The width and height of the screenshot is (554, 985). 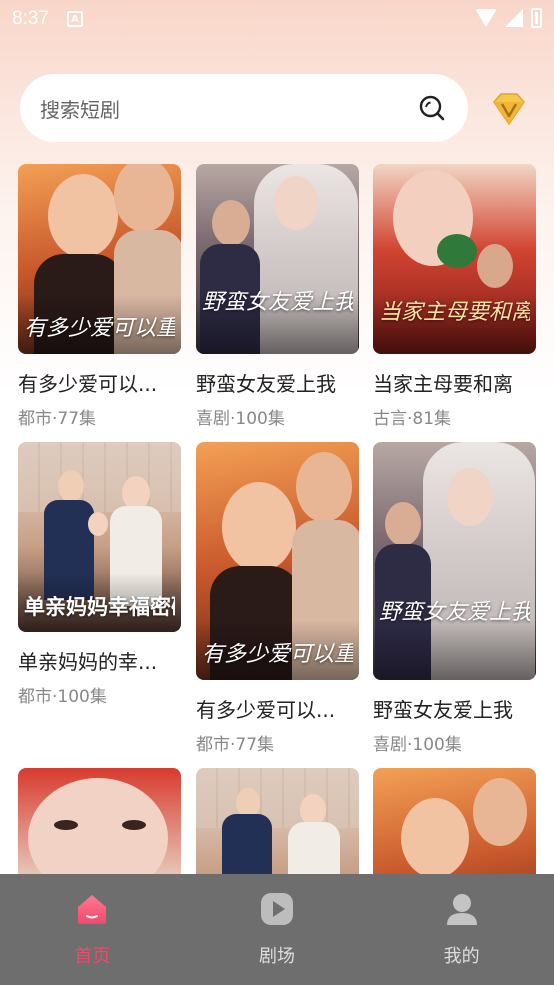 I want to click on notification-icon: A, so click(x=74, y=19).